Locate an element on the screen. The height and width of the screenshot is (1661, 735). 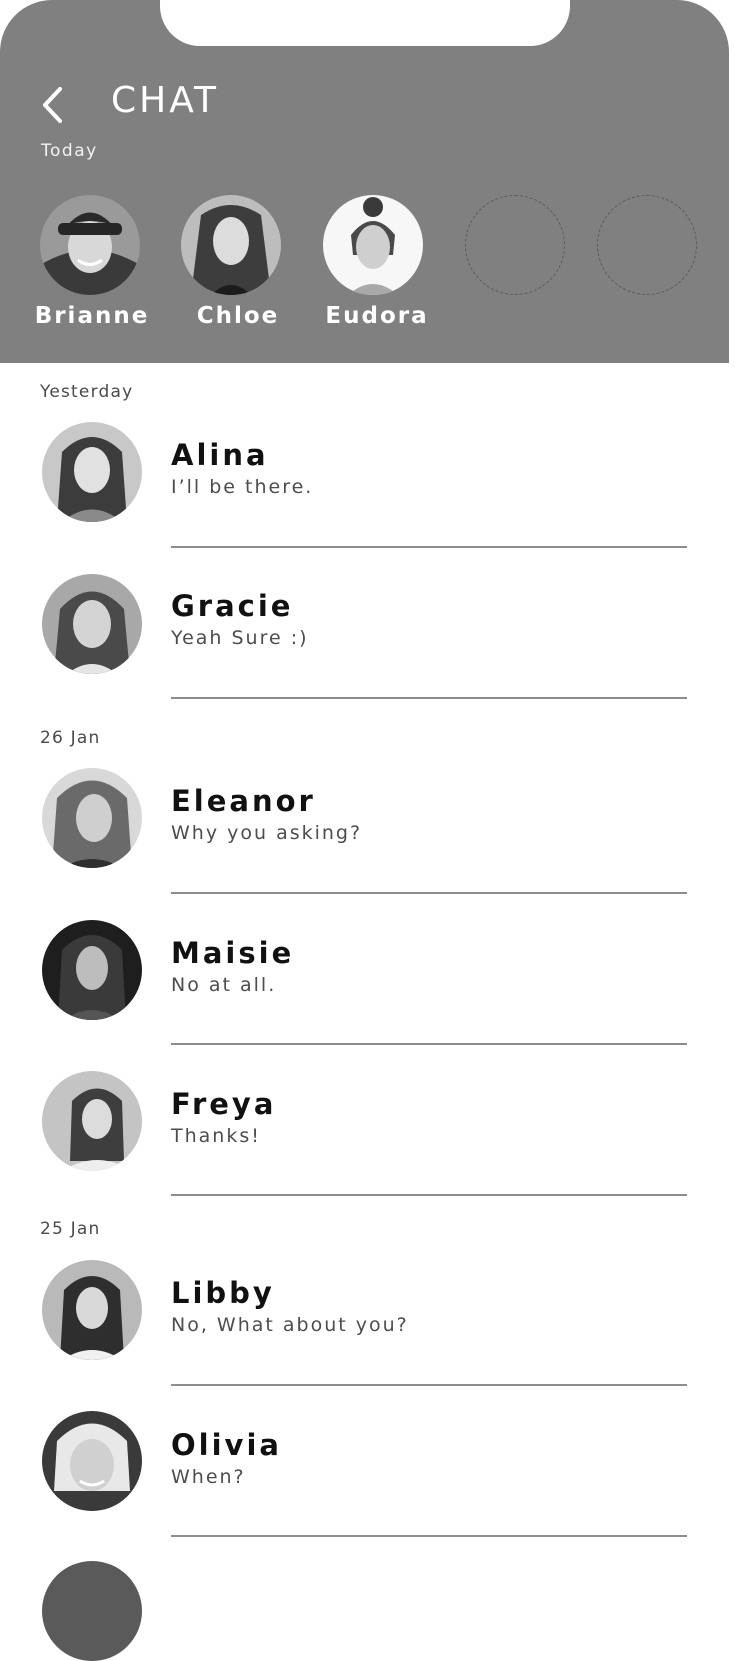
contact-name: Eleanor is located at coordinates (243, 801).